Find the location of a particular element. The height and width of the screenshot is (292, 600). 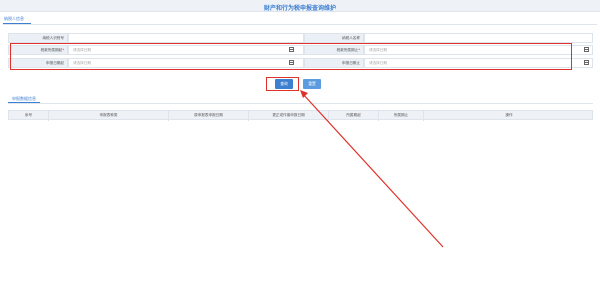

annotation-arrow is located at coordinates (372, 169).